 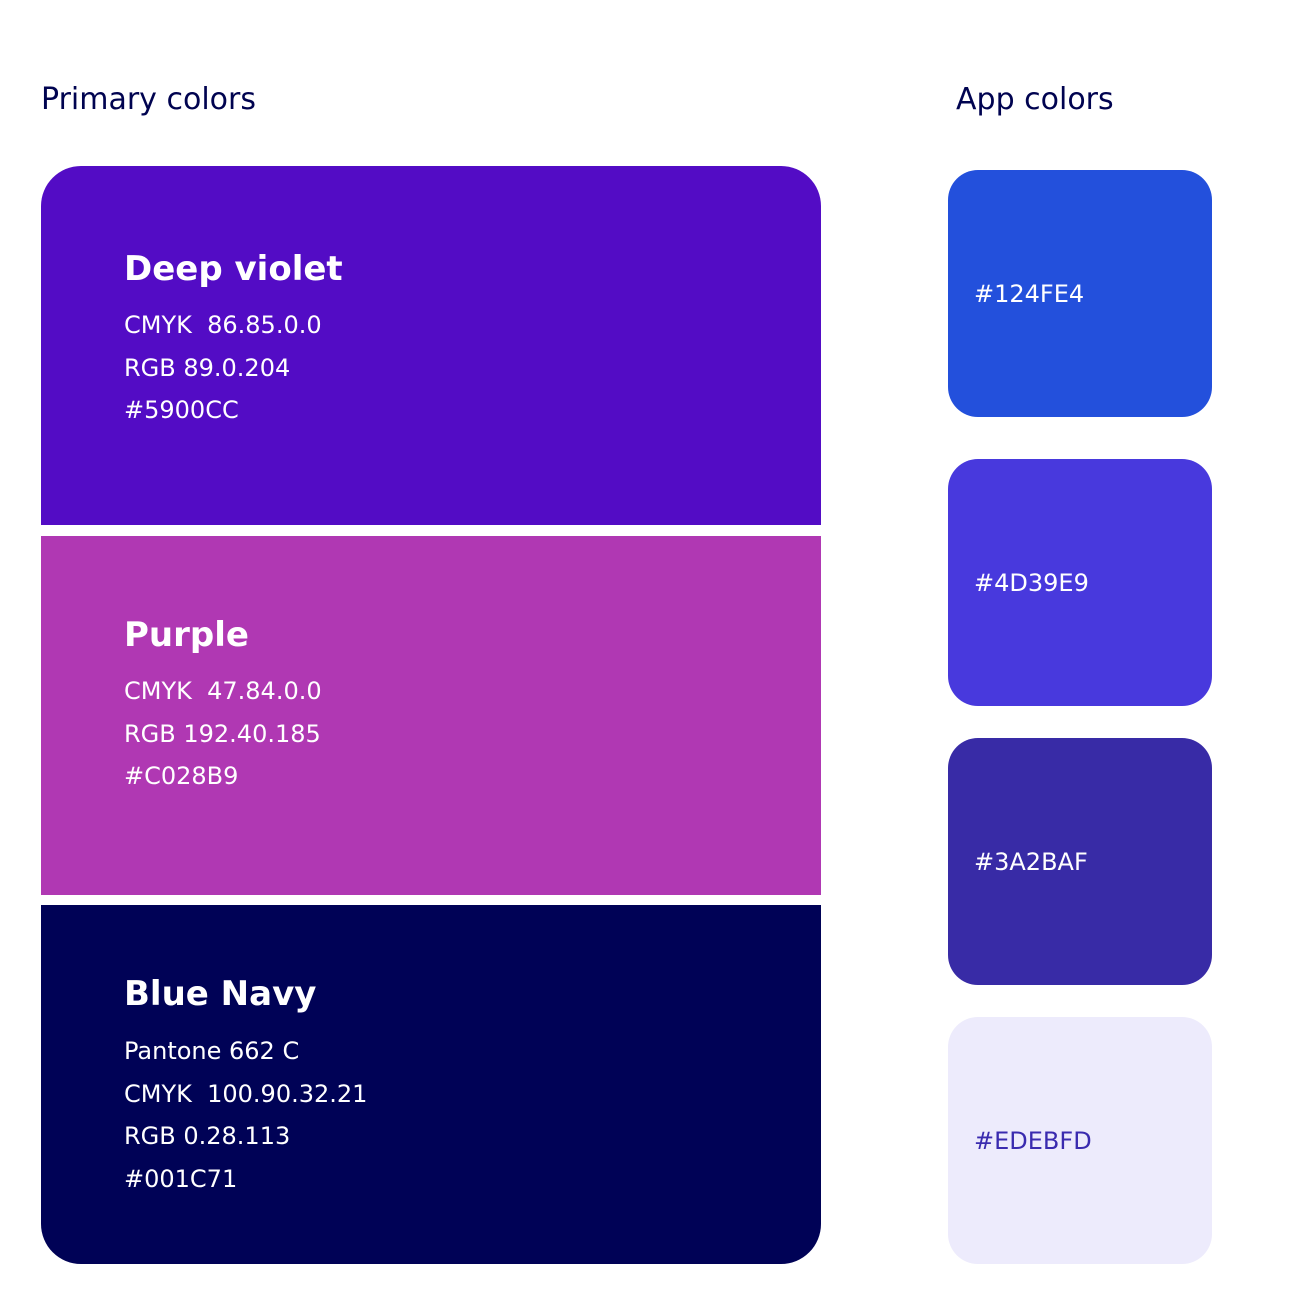 What do you see at coordinates (181, 410) in the screenshot?
I see `color-spec-hex: #5900CC` at bounding box center [181, 410].